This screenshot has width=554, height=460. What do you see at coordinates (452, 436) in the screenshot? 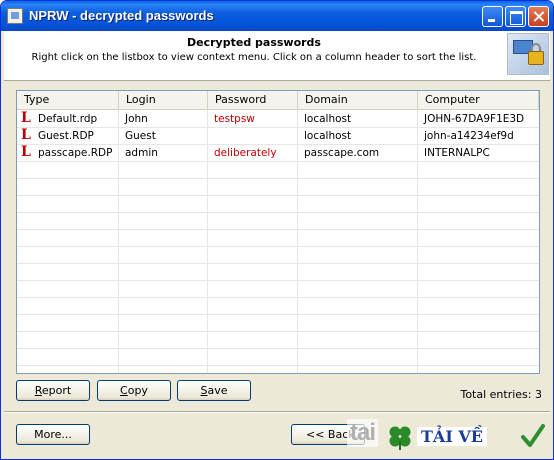
I see `watermark-text: TẢI VỀ` at bounding box center [452, 436].